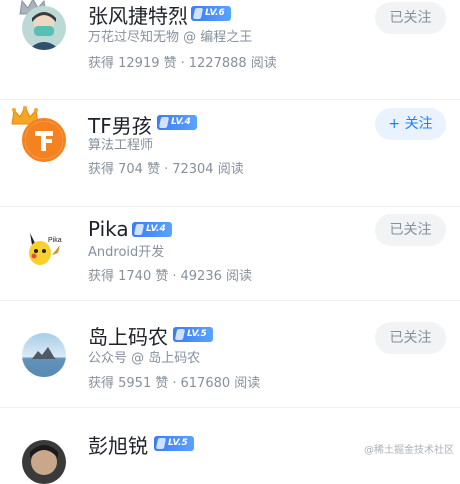 The height and width of the screenshot is (484, 460). What do you see at coordinates (118, 444) in the screenshot?
I see `user-name: 彭旭锐` at bounding box center [118, 444].